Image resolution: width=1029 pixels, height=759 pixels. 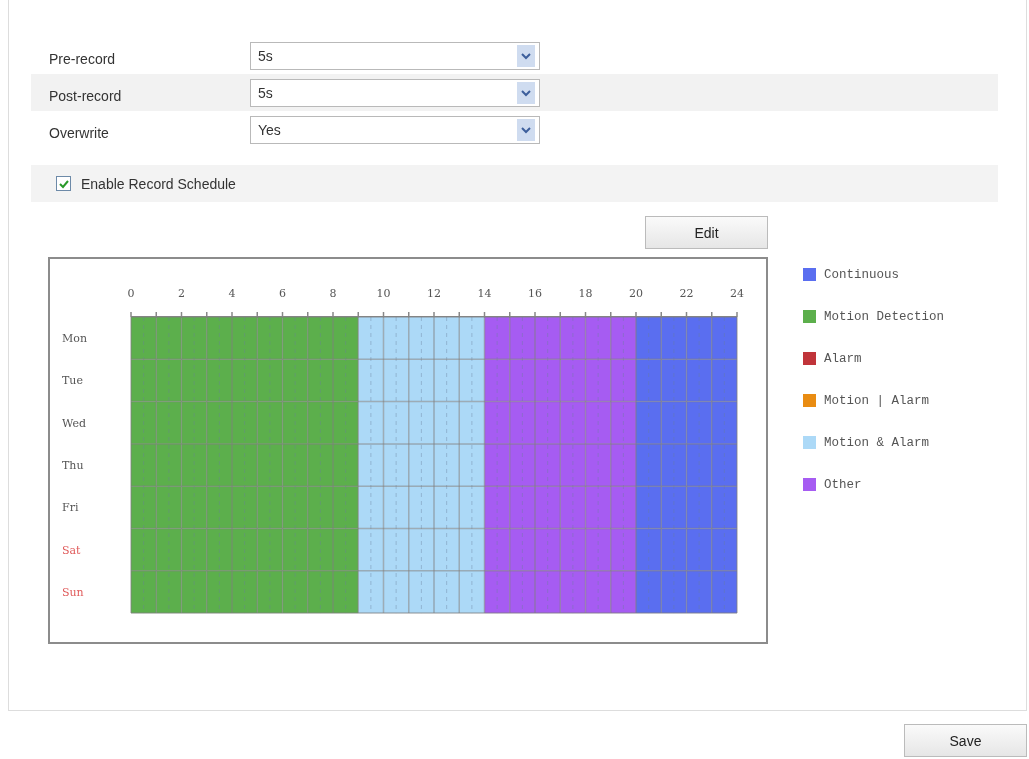 I want to click on dropdown: Yes, so click(x=395, y=129).